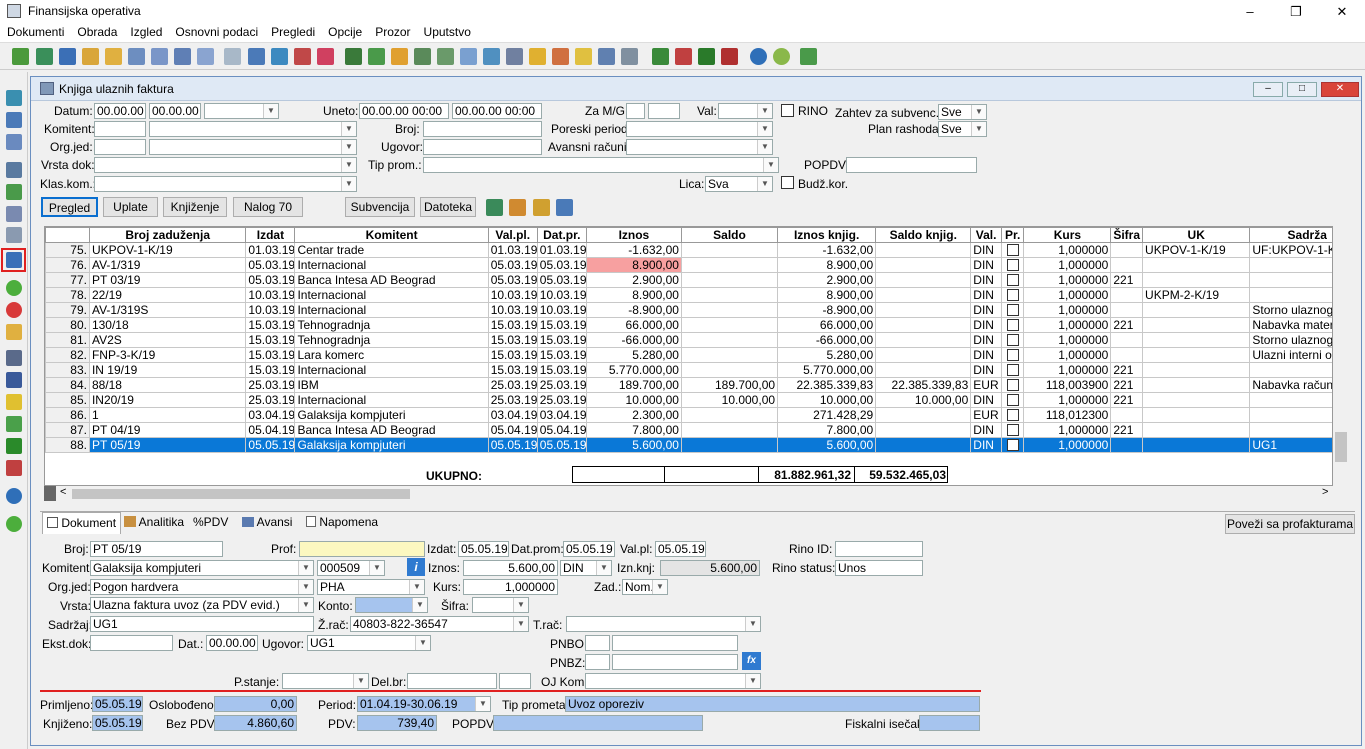  I want to click on vrsta-filter-select: ▼, so click(225, 165).